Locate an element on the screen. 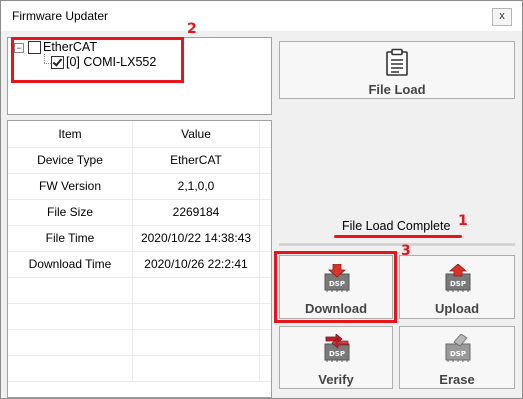  table-cell-item: FW Version is located at coordinates (70, 186).